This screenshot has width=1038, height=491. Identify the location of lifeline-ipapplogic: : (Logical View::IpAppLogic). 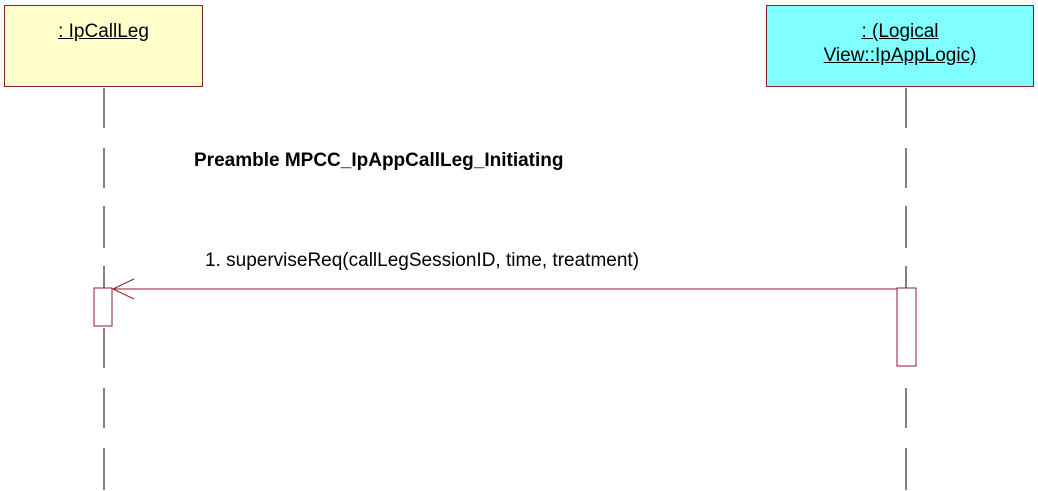
(900, 46).